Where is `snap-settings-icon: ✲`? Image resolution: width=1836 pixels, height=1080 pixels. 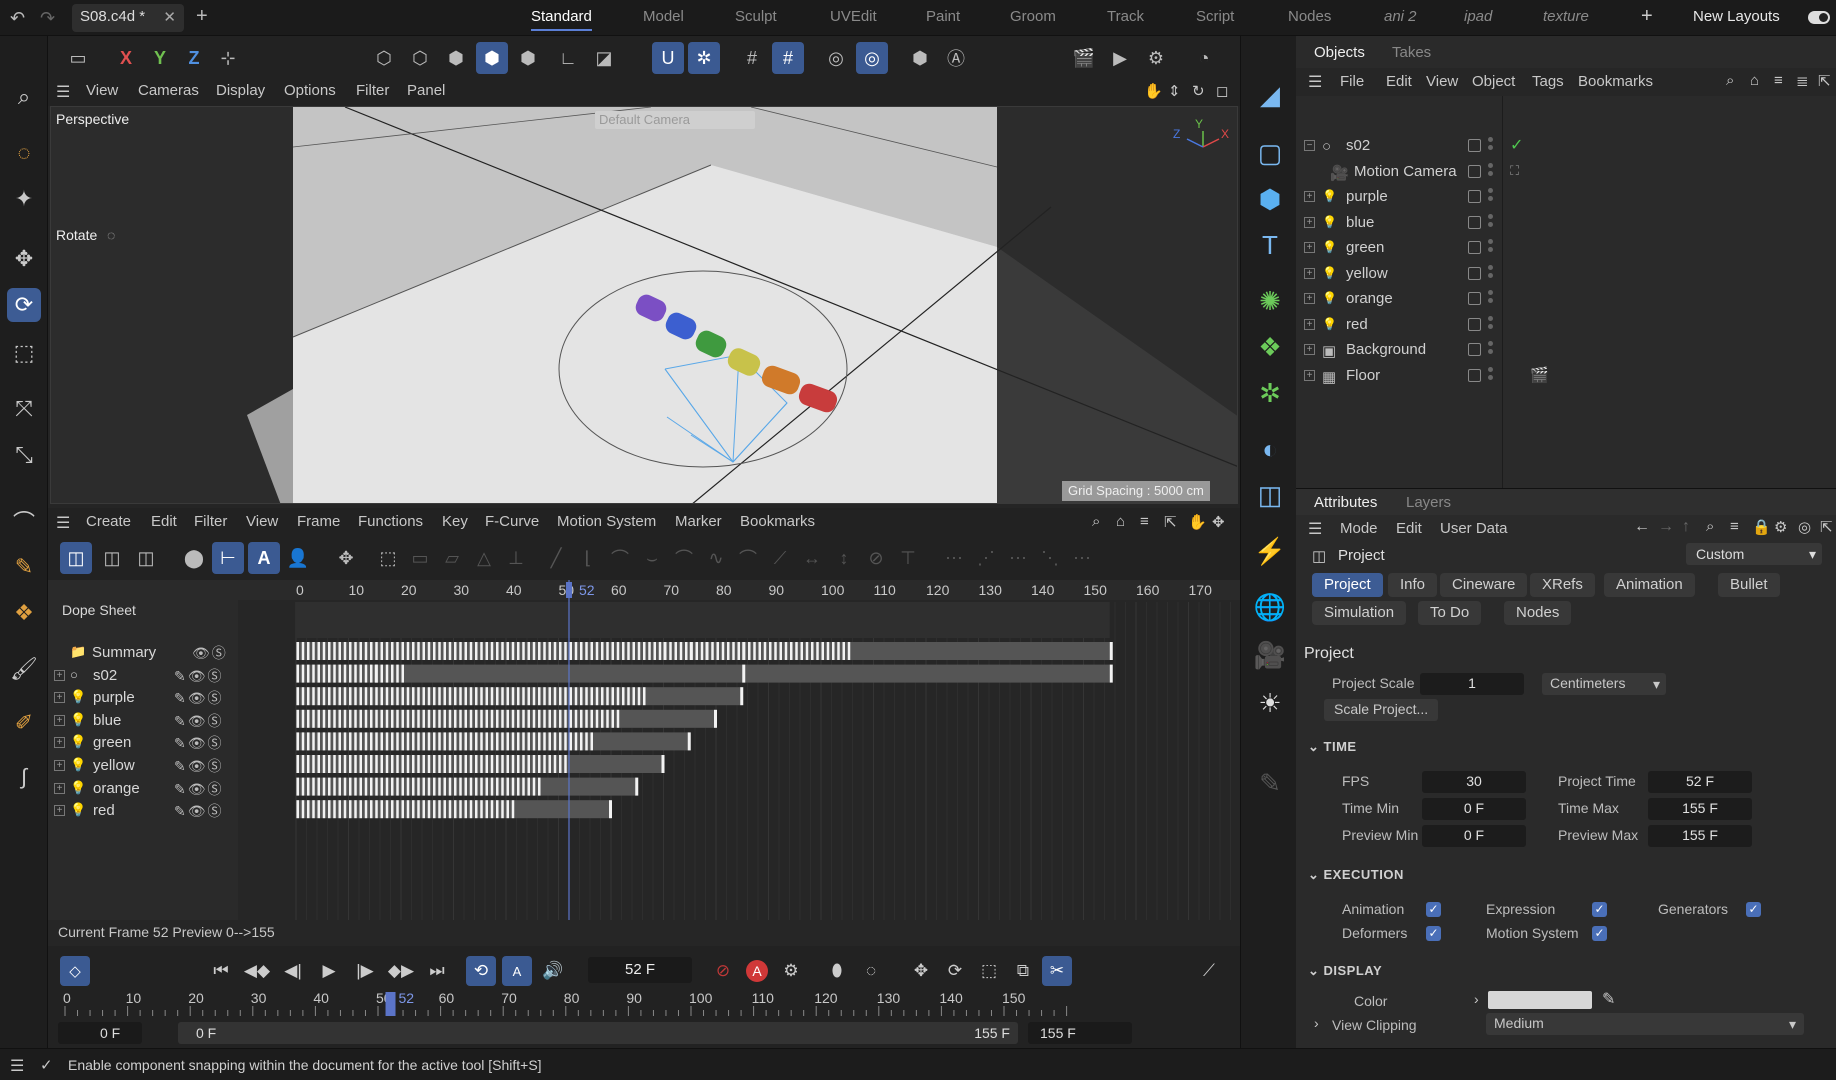
snap-settings-icon: ✲ is located at coordinates (704, 58).